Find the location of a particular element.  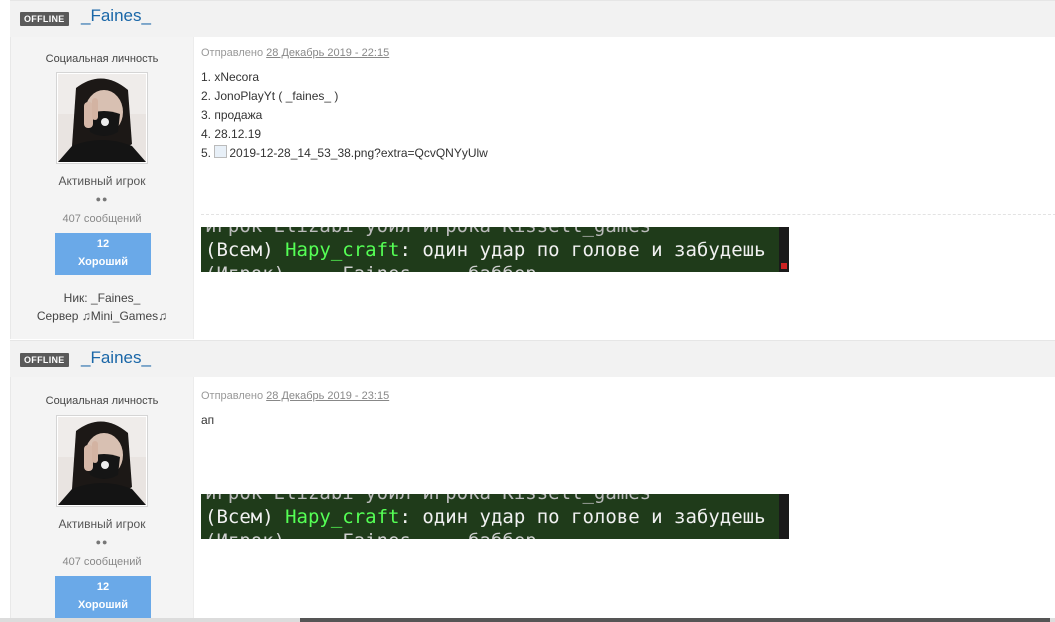

signature-divider is located at coordinates (628, 214).